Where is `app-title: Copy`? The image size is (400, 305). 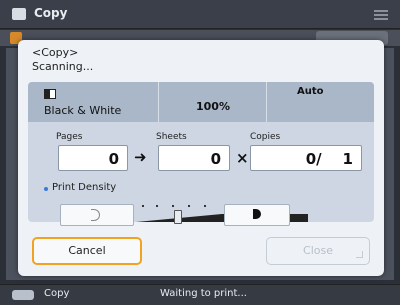
app-title: Copy is located at coordinates (51, 13).